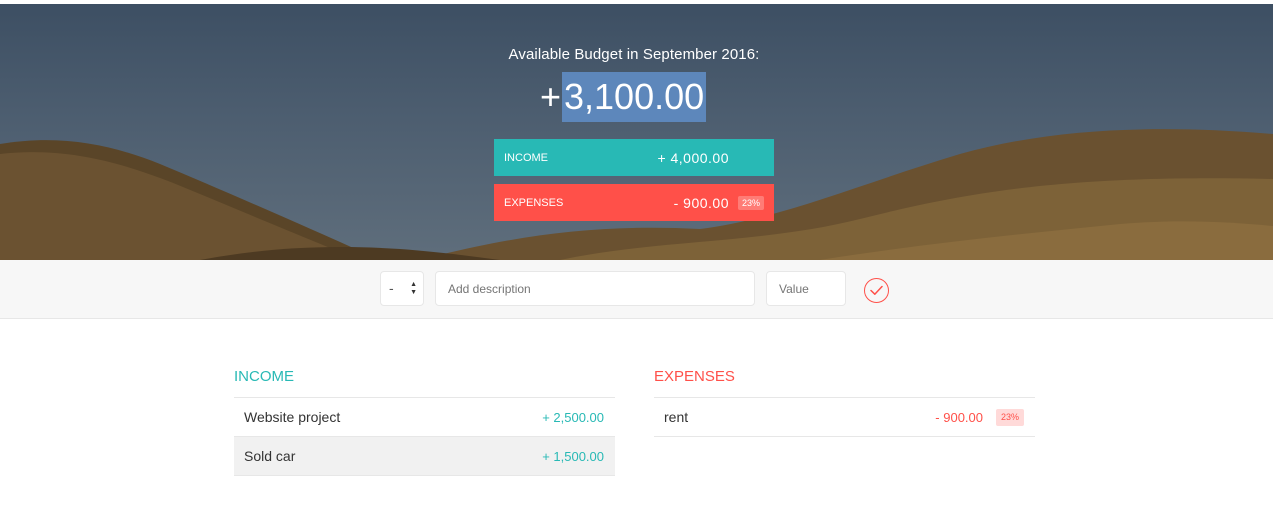 The height and width of the screenshot is (517, 1273). Describe the element at coordinates (573, 456) in the screenshot. I see `income-item-value: + 1,500.00` at that location.